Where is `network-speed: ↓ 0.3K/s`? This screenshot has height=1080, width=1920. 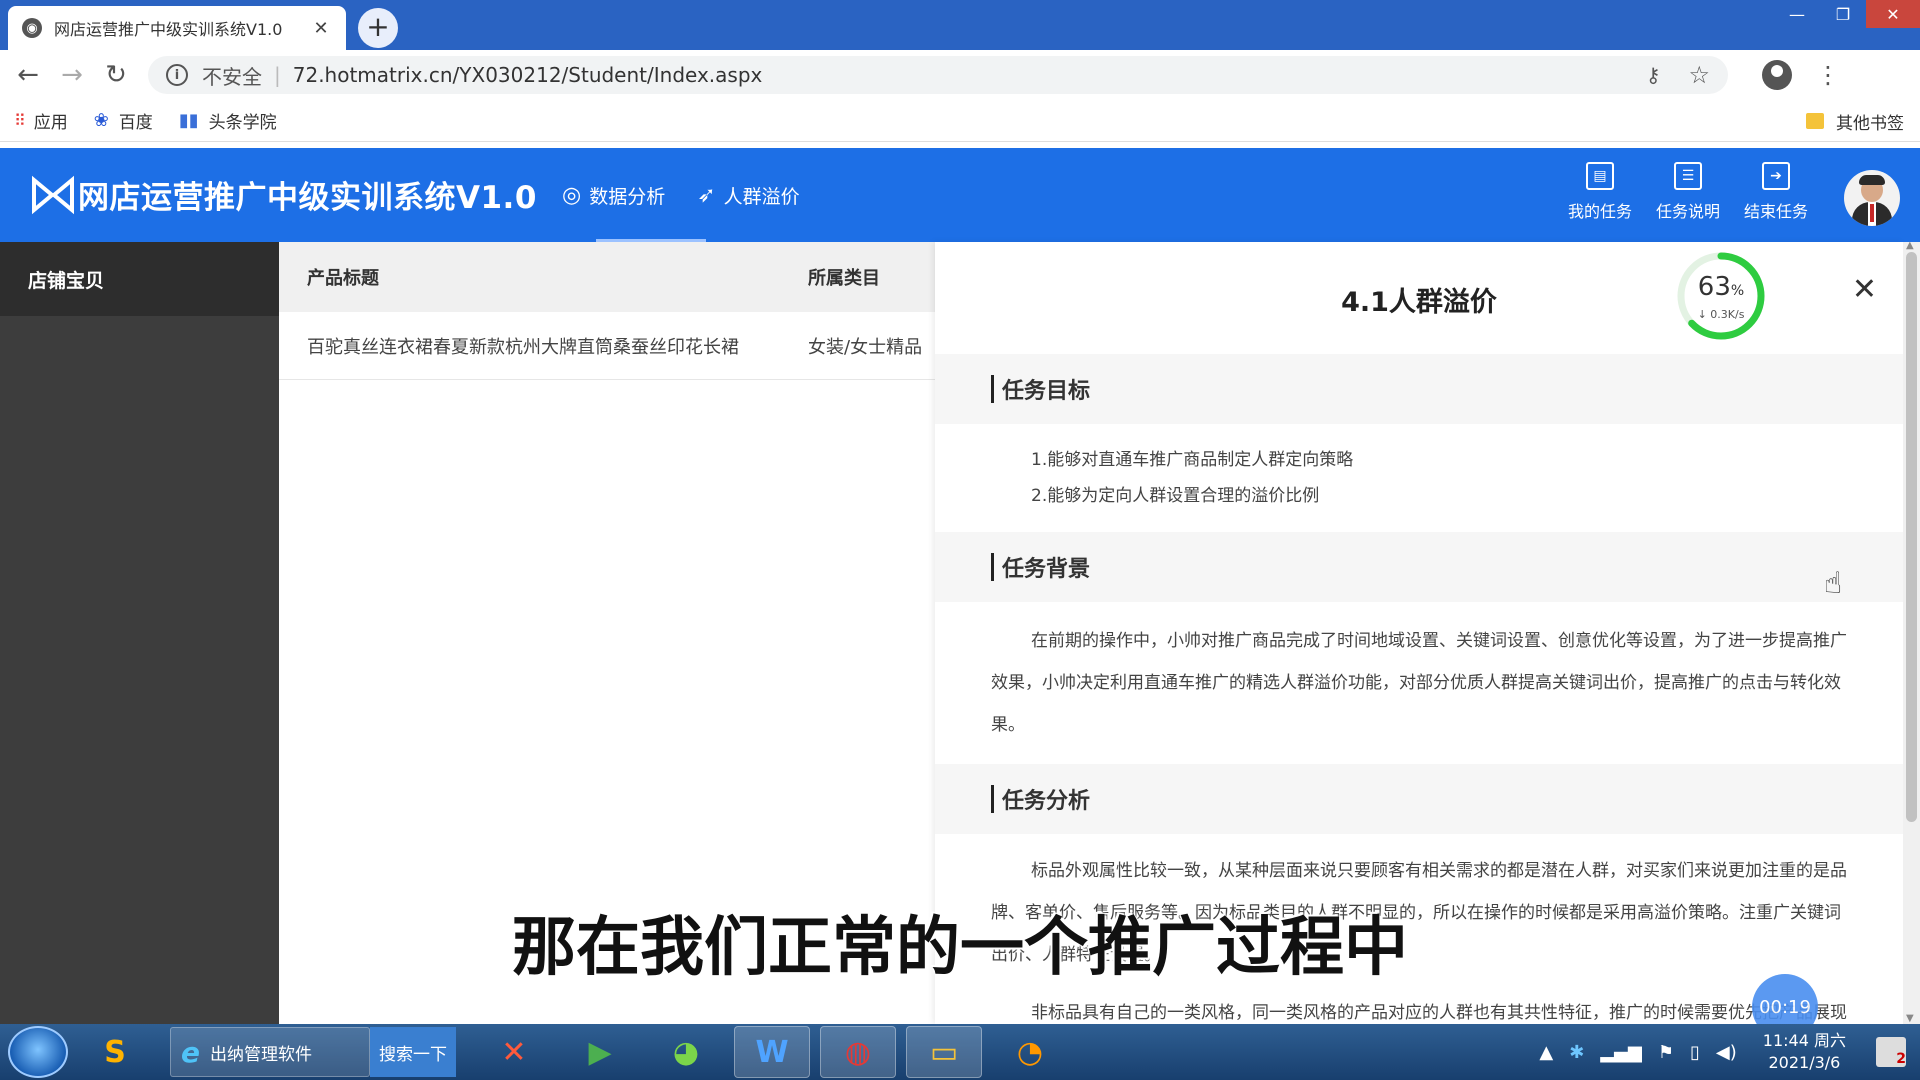 network-speed: ↓ 0.3K/s is located at coordinates (1721, 314).